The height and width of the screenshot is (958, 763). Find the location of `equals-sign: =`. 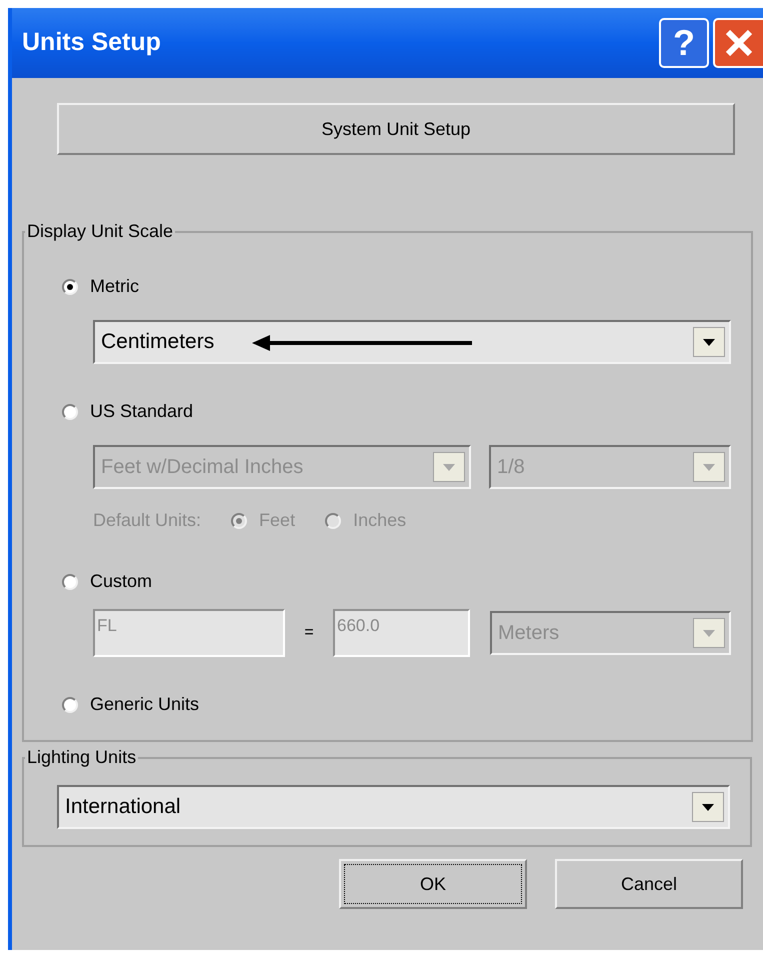

equals-sign: = is located at coordinates (309, 633).